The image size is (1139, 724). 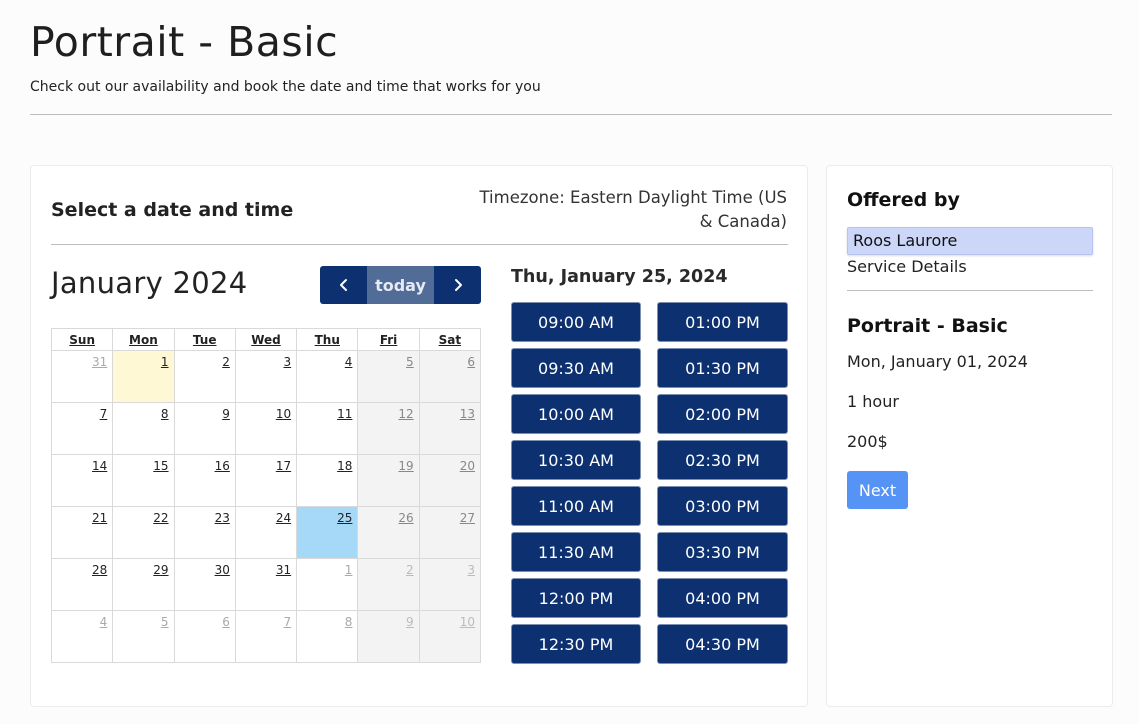 What do you see at coordinates (619, 277) in the screenshot?
I see `selected-date-heading: Thu, January 25, 2024` at bounding box center [619, 277].